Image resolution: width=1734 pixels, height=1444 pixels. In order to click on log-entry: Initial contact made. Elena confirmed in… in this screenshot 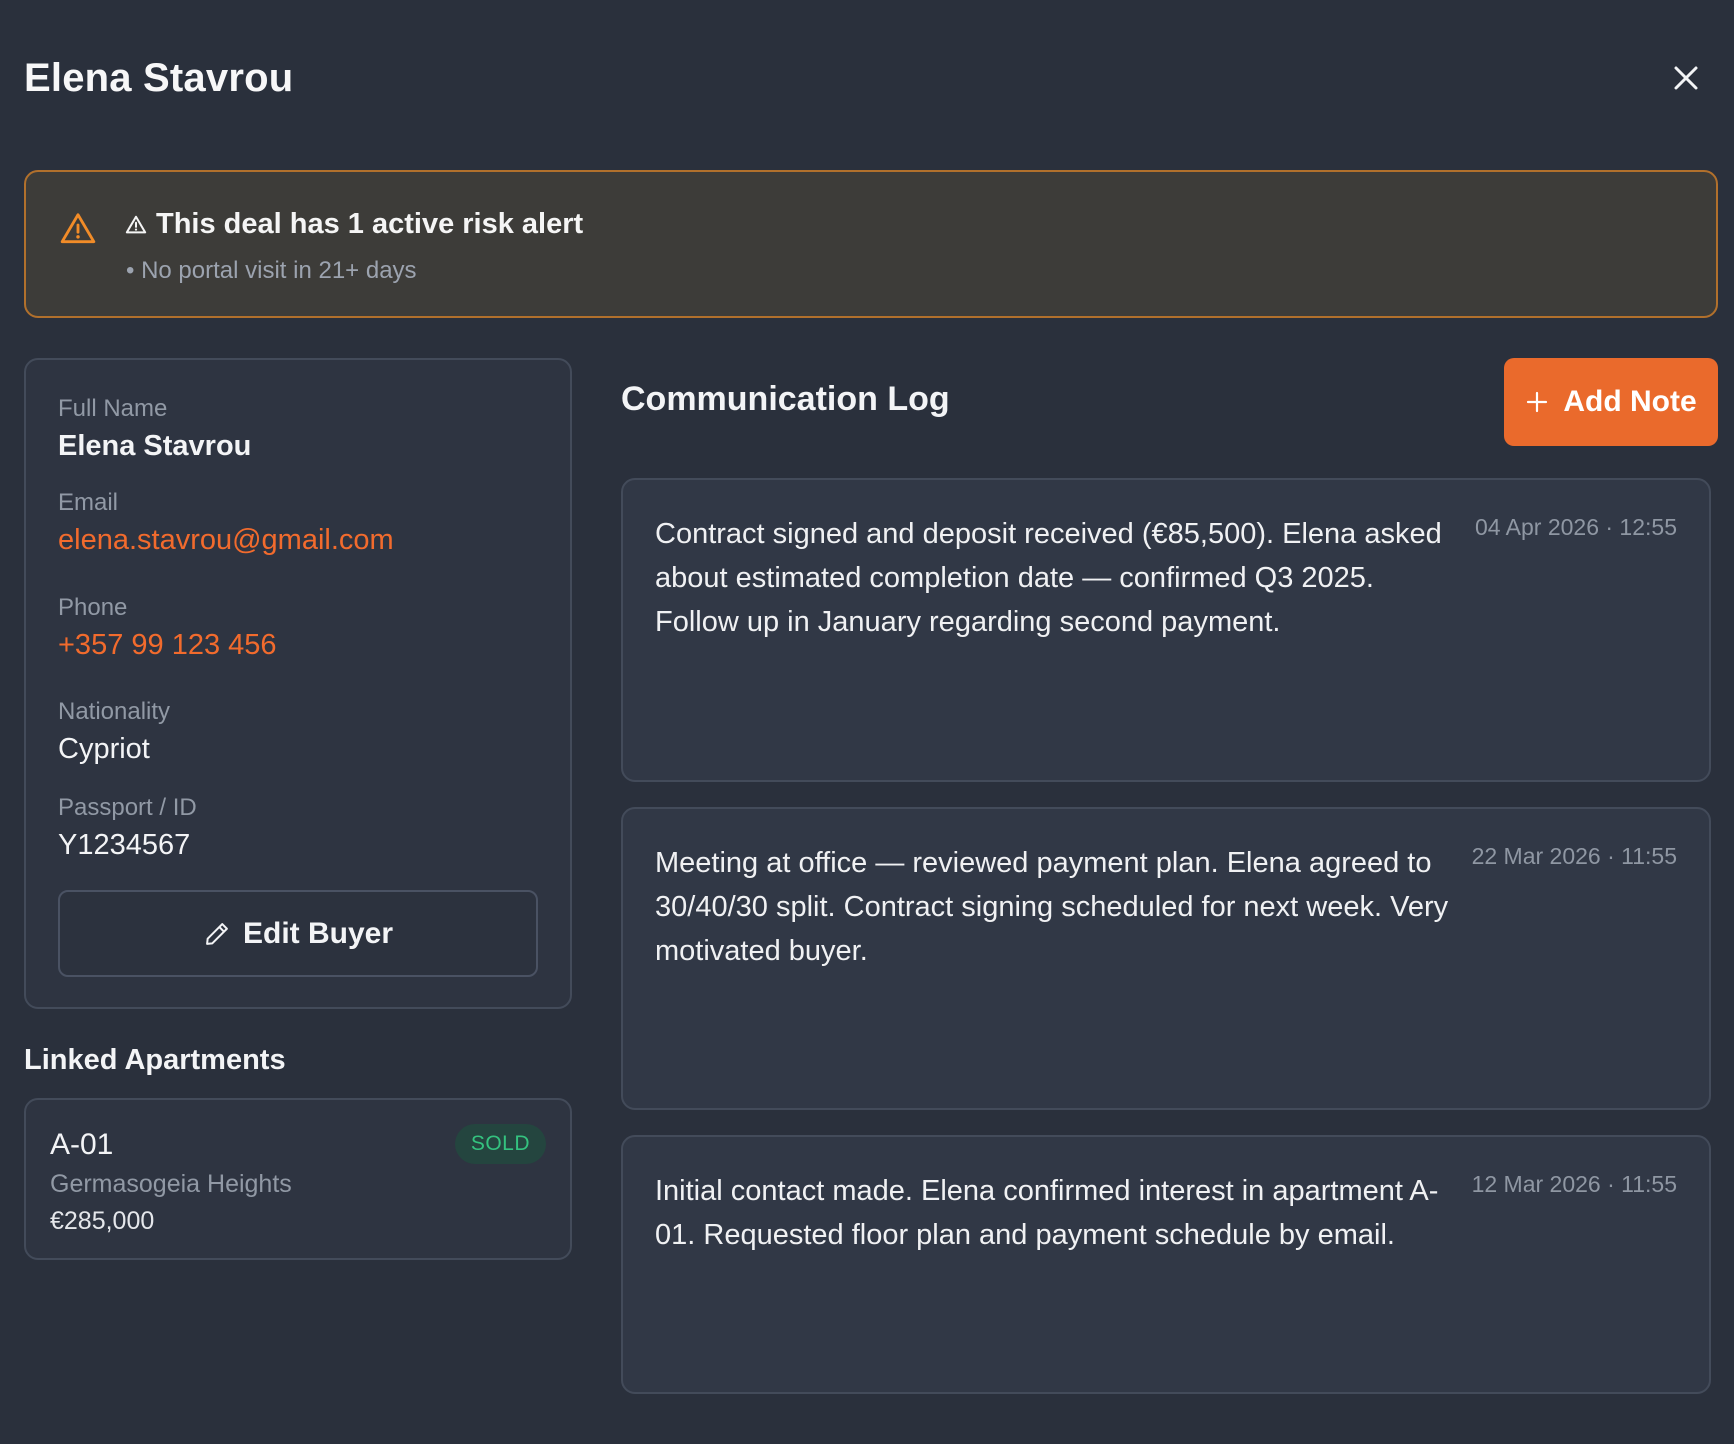, I will do `click(1166, 1264)`.